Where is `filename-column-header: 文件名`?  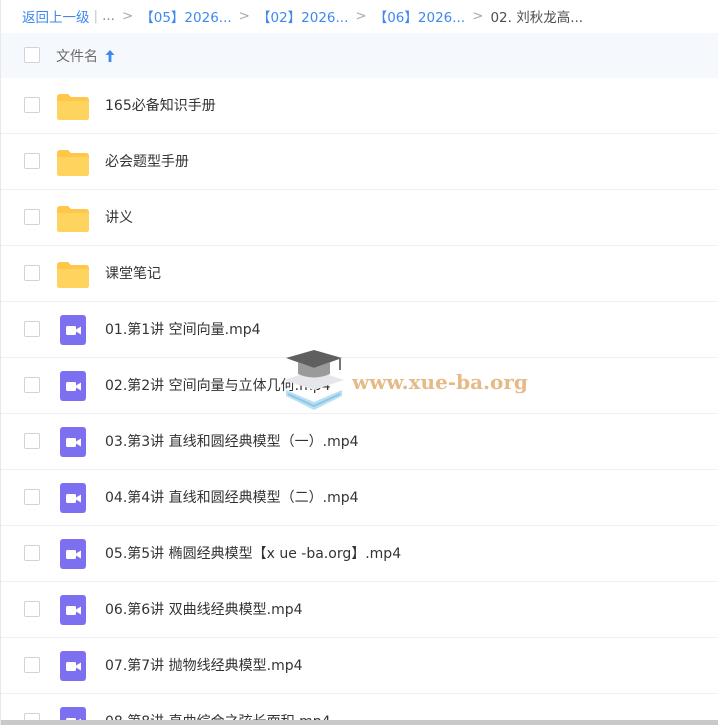
filename-column-header: 文件名 is located at coordinates (86, 56).